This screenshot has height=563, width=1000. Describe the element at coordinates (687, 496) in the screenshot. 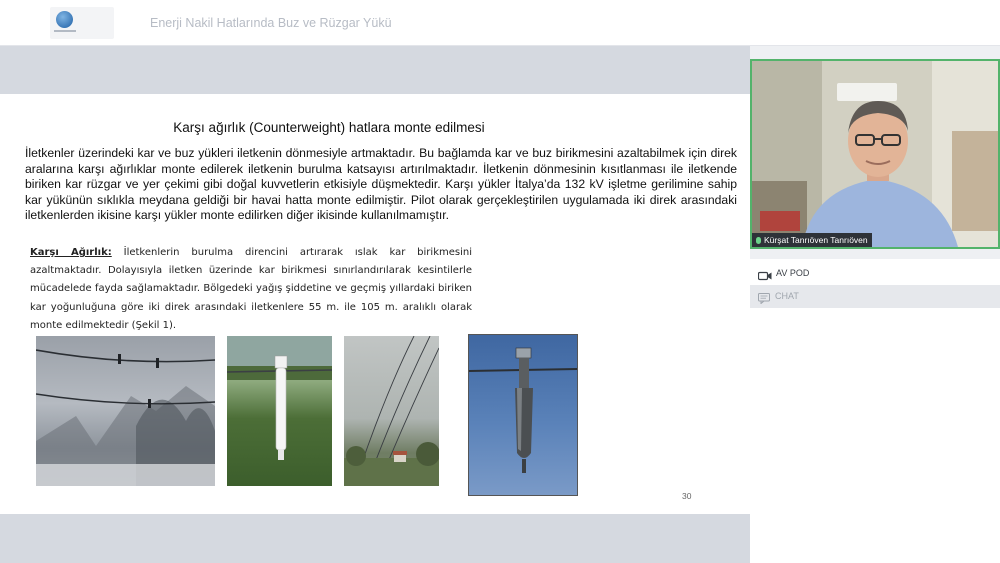

I see `slide-page-number: 30` at that location.